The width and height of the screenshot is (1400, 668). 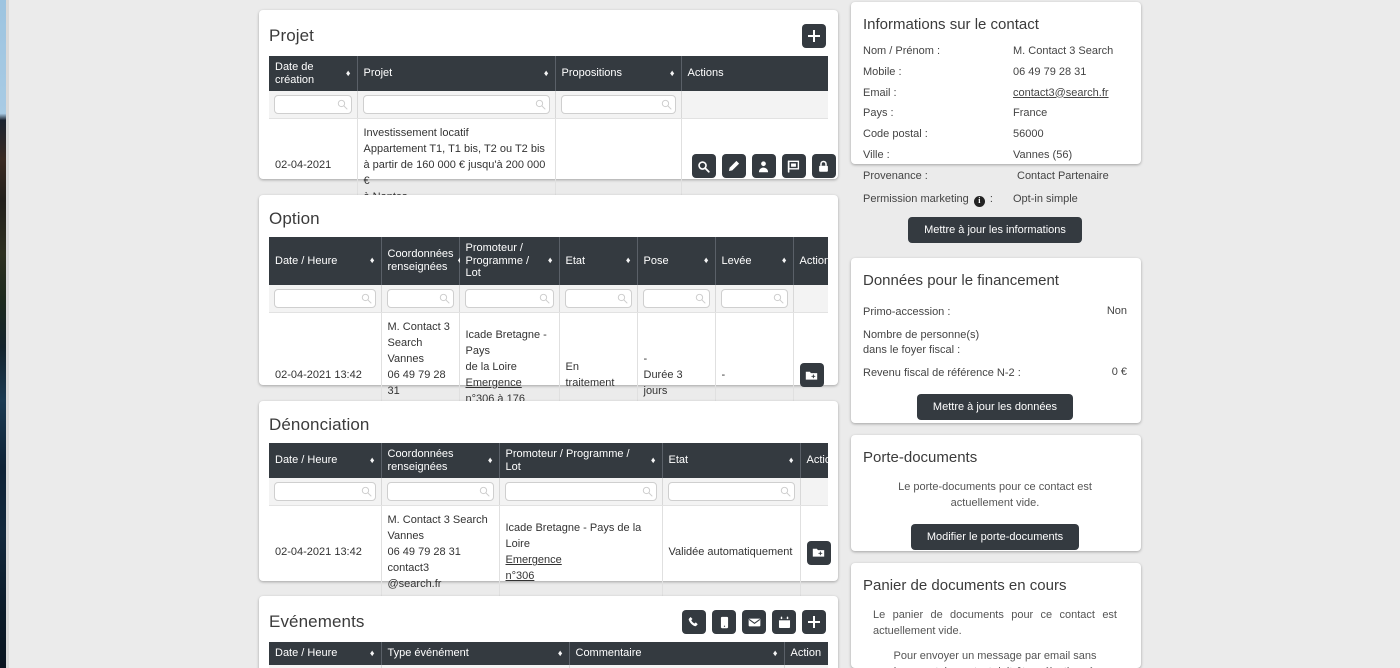 I want to click on schedule-event-button, so click(x=784, y=622).